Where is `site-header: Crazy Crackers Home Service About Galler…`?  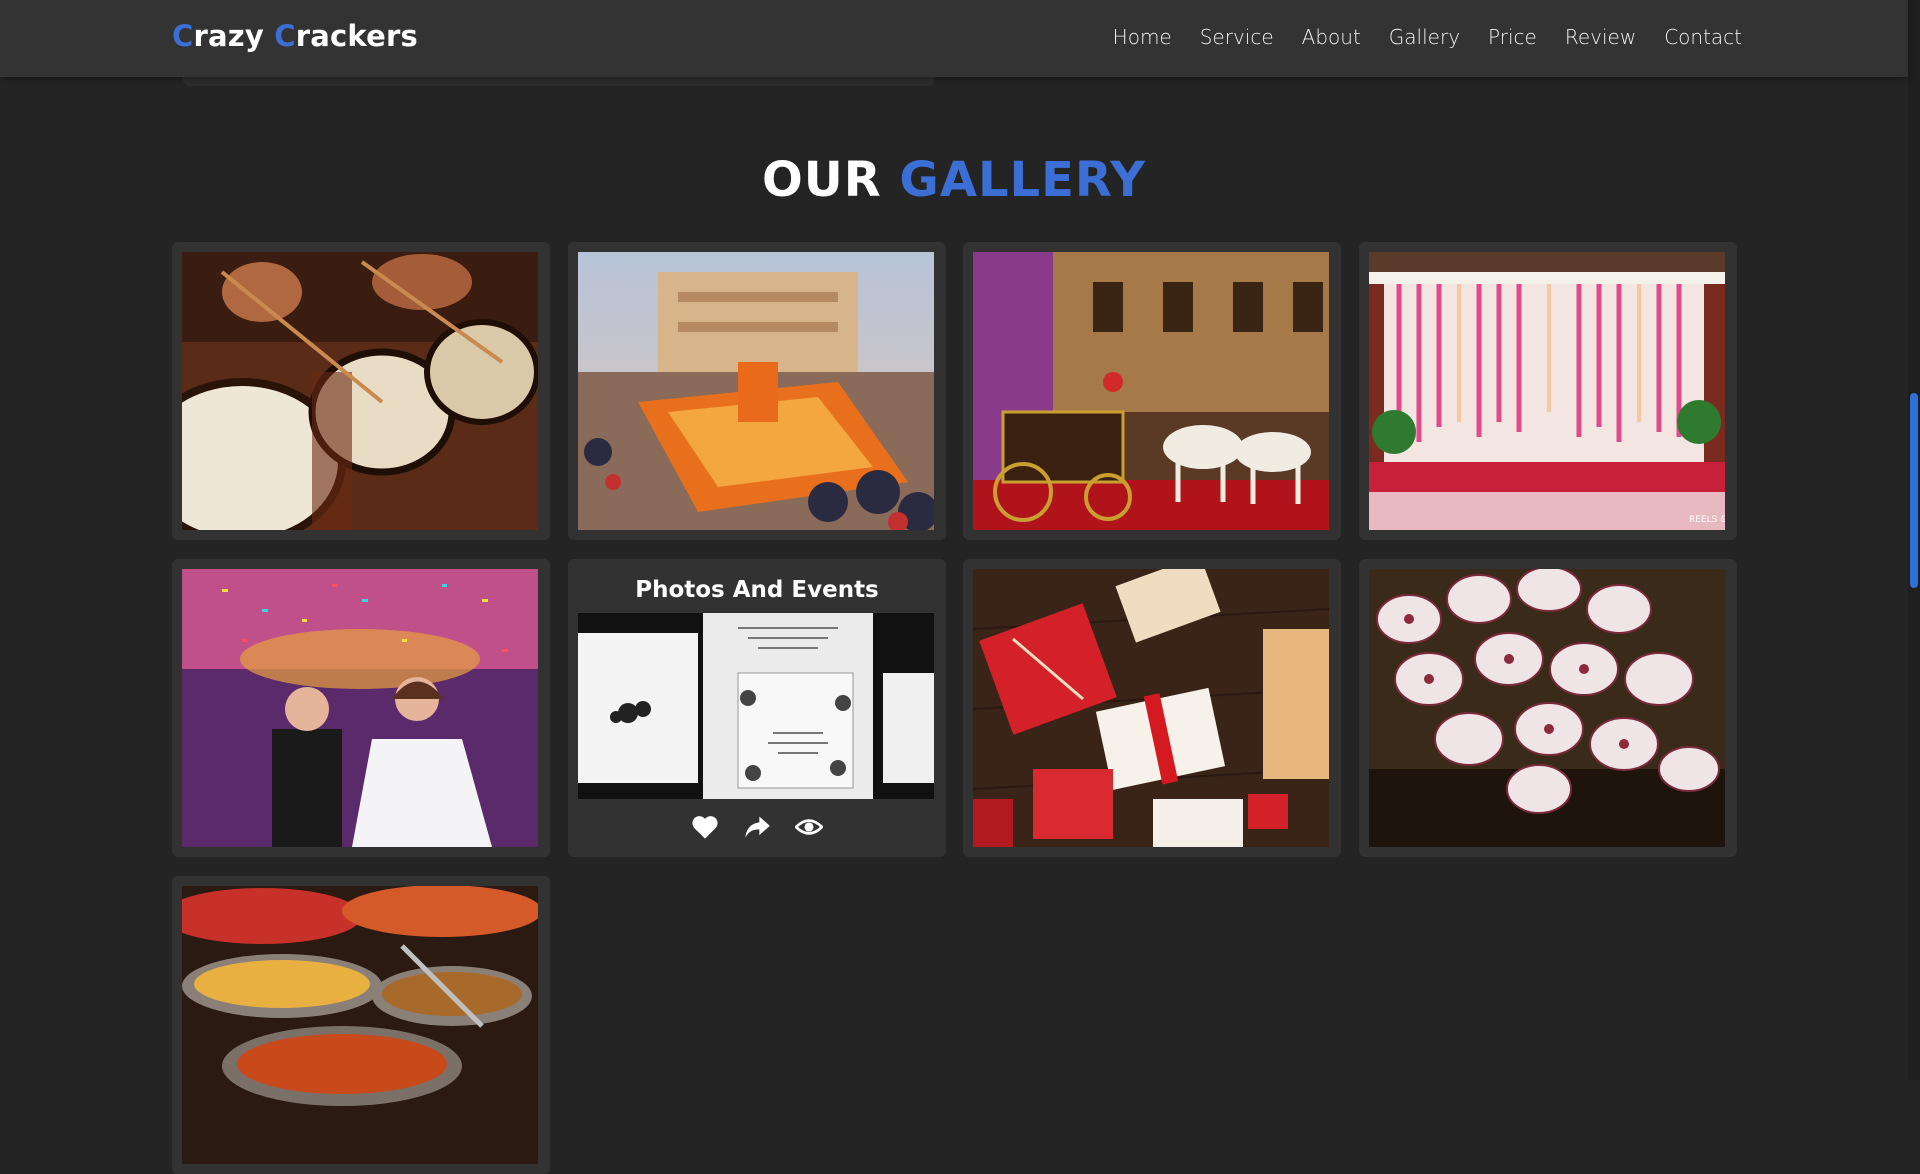 site-header: Crazy Crackers Home Service About Galler… is located at coordinates (954, 38).